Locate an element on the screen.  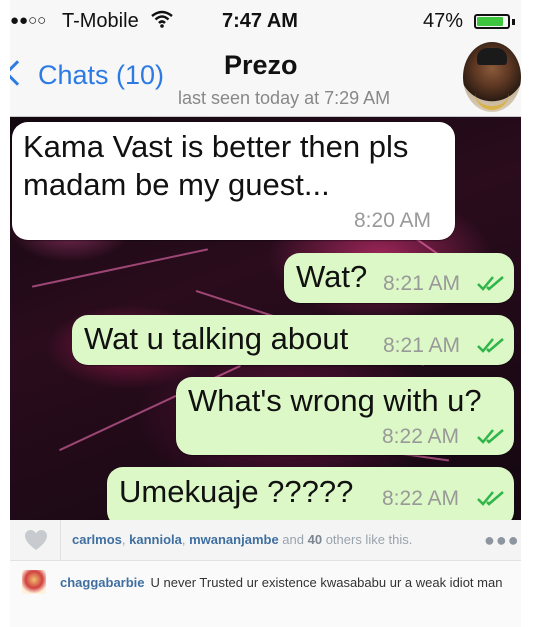
battery-icon is located at coordinates (494, 21).